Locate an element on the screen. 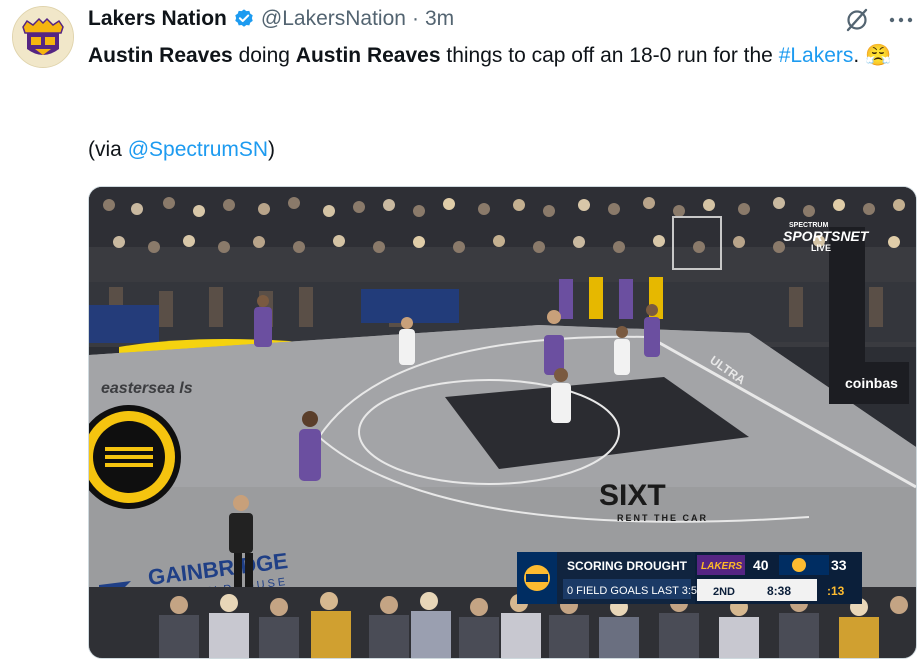 This screenshot has width=921, height=662. more-options-icon is located at coordinates (901, 20).